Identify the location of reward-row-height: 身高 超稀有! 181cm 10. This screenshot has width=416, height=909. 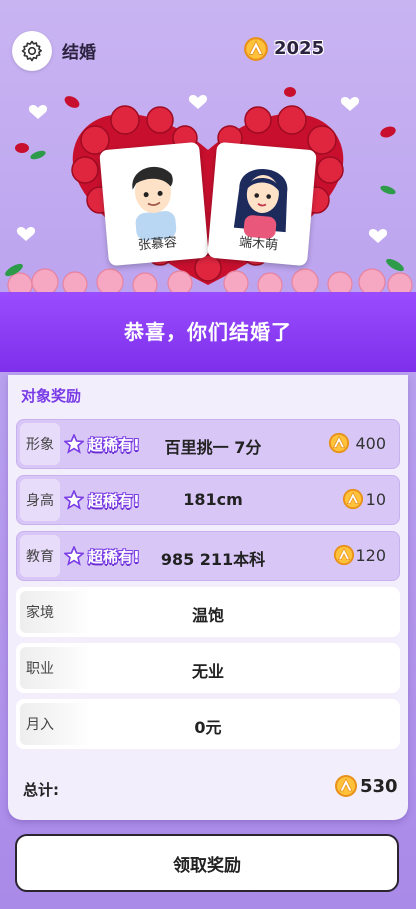
(208, 500).